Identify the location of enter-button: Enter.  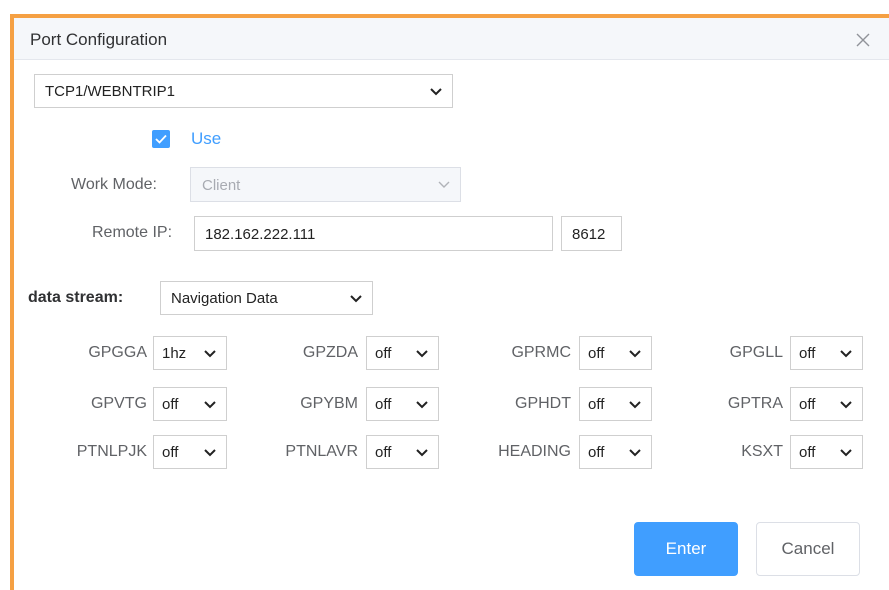
(686, 549).